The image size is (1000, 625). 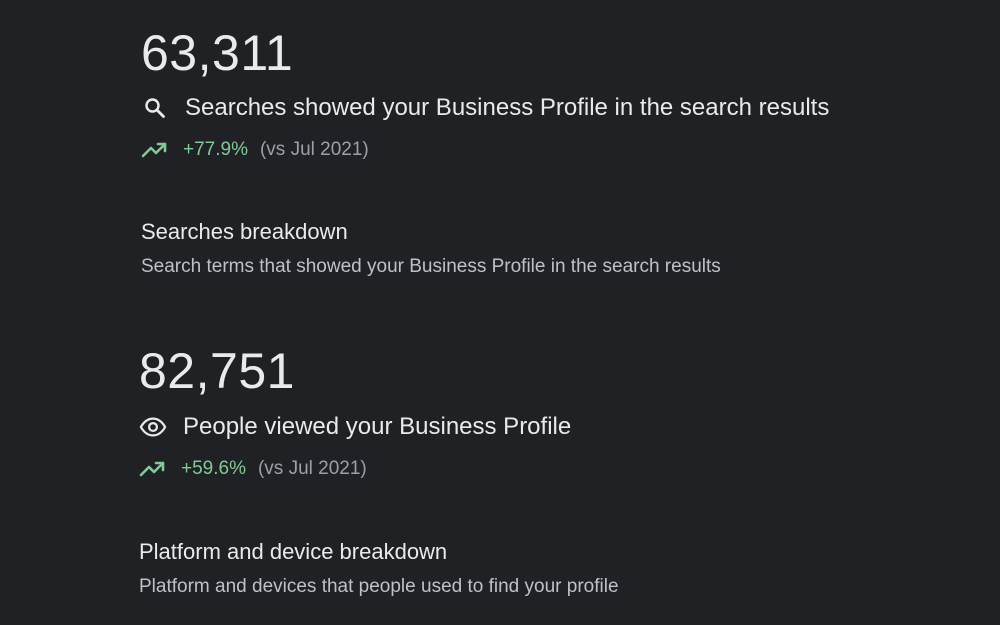 I want to click on views-trend: +59.6% (vs Jul 2021), so click(x=253, y=469).